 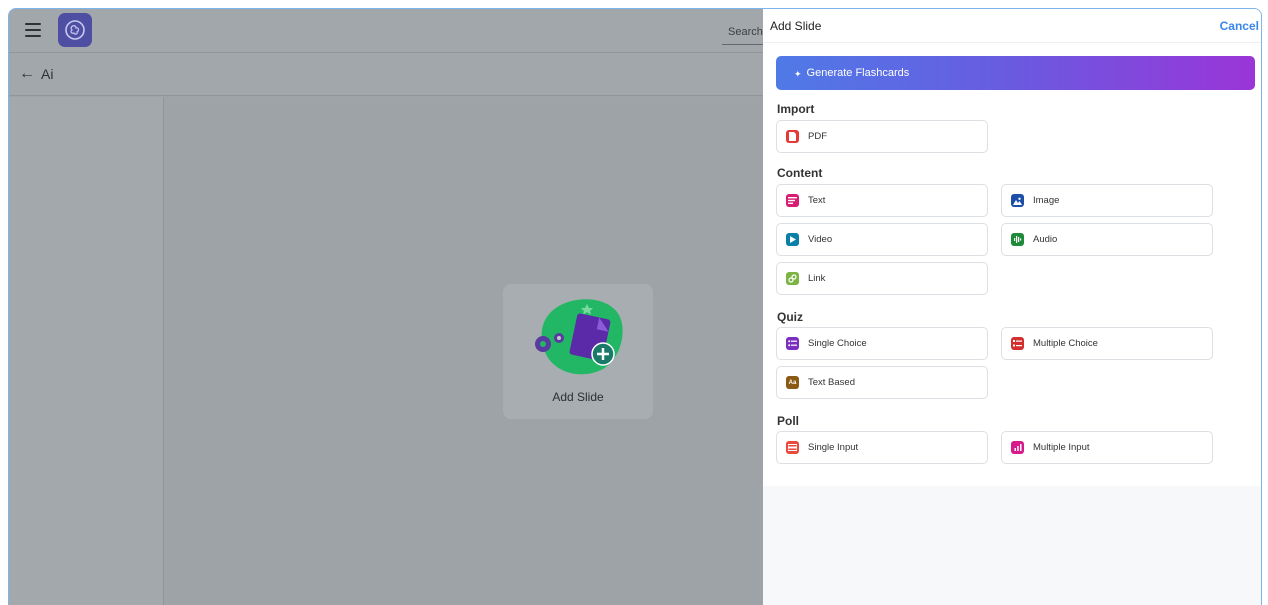 What do you see at coordinates (47, 74) in the screenshot?
I see `page-title: Ai` at bounding box center [47, 74].